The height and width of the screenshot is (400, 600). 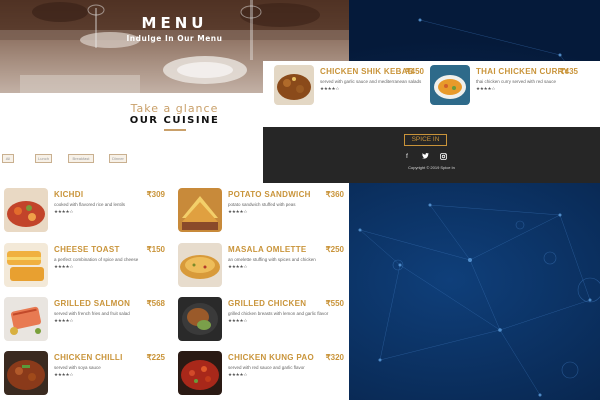 What do you see at coordinates (431, 167) in the screenshot?
I see `copyright-text: Copyright © 2019 Spice In` at bounding box center [431, 167].